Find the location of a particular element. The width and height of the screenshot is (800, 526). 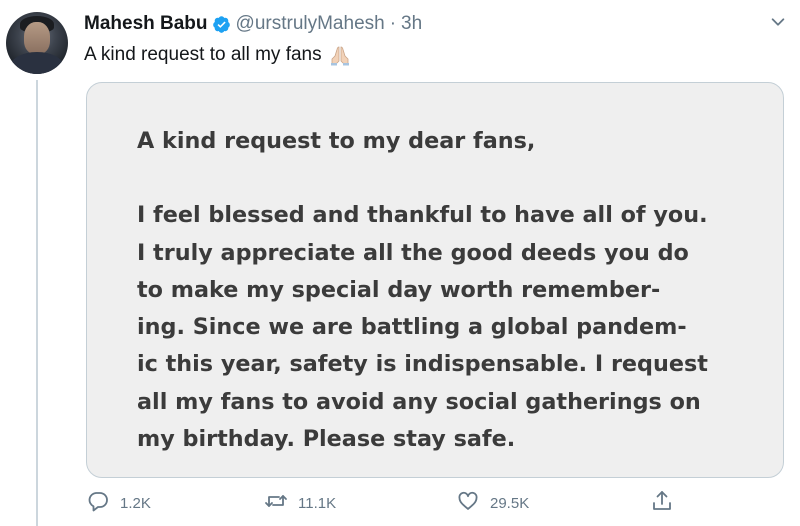

avatar-face is located at coordinates (37, 38).